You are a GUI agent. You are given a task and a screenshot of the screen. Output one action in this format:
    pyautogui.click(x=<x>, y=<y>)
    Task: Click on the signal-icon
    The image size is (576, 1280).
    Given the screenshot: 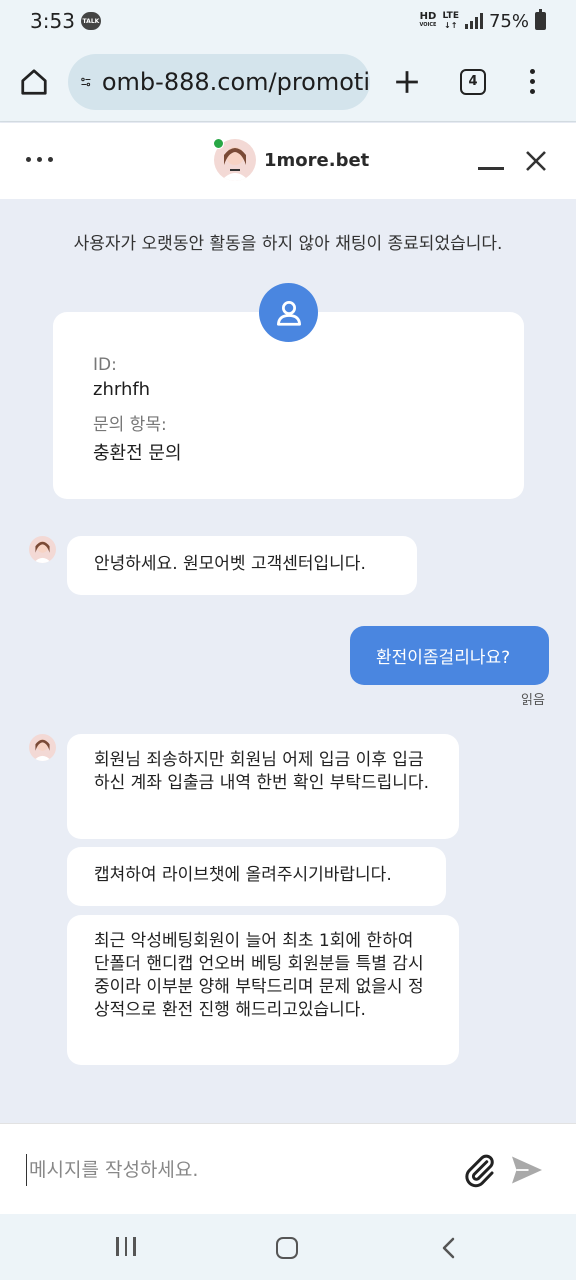 What is the action you would take?
    pyautogui.click(x=473, y=21)
    